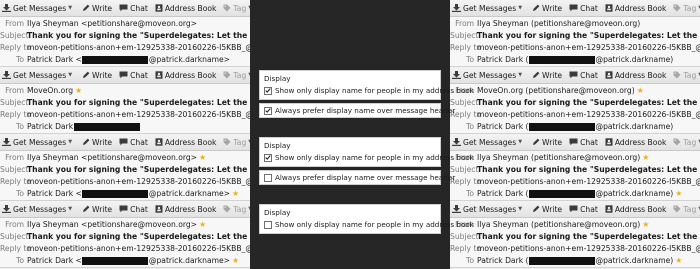 Image resolution: width=700 pixels, height=269 pixels. Describe the element at coordinates (128, 60) in the screenshot. I see `to-value: Patrick Dark < @patrick.darkname>` at that location.